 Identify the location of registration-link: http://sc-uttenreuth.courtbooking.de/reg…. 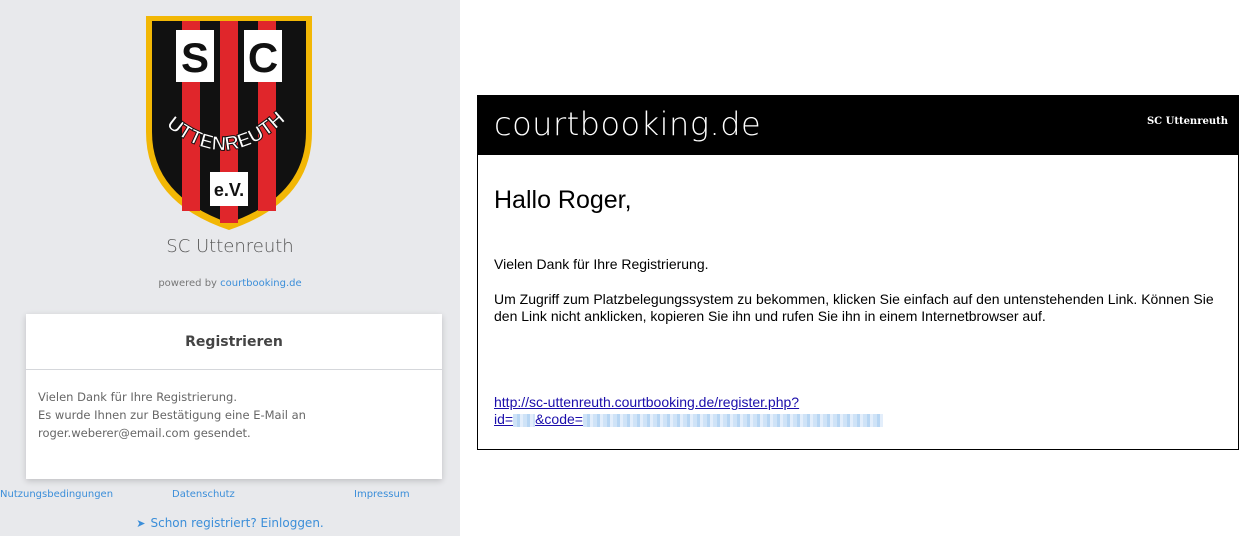
(688, 411).